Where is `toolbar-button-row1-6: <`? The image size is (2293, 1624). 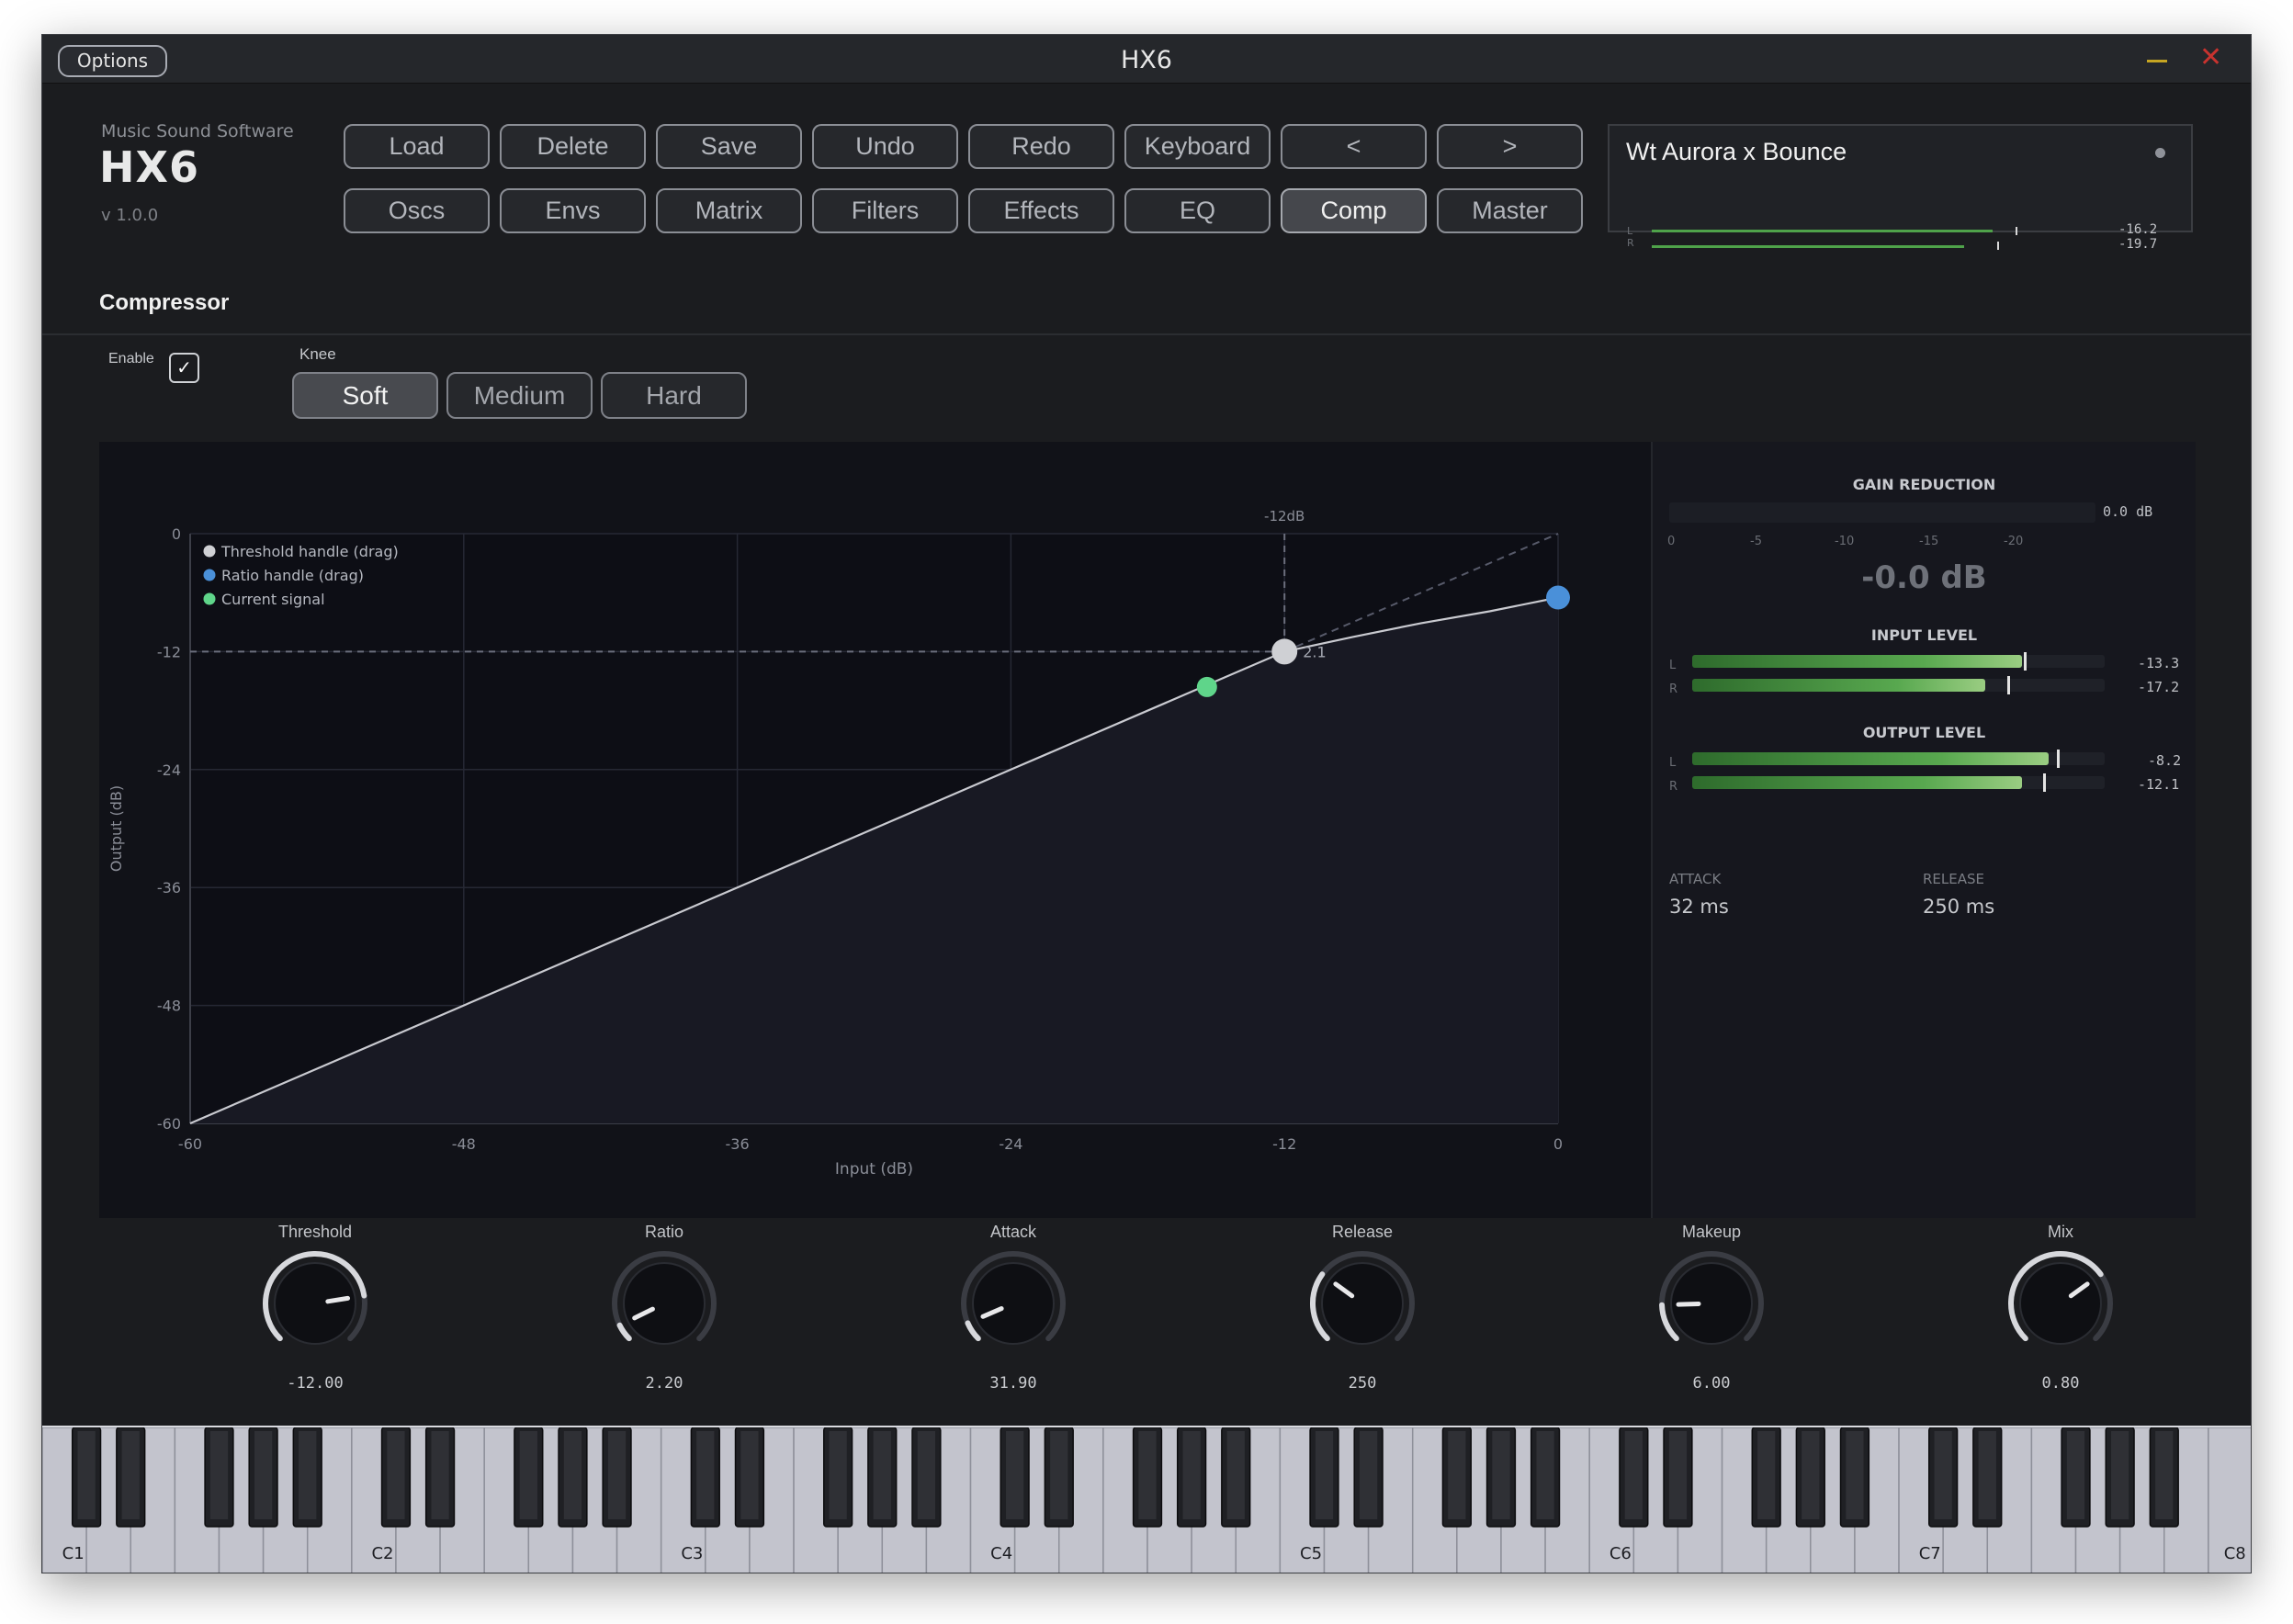 toolbar-button-row1-6: < is located at coordinates (1354, 146).